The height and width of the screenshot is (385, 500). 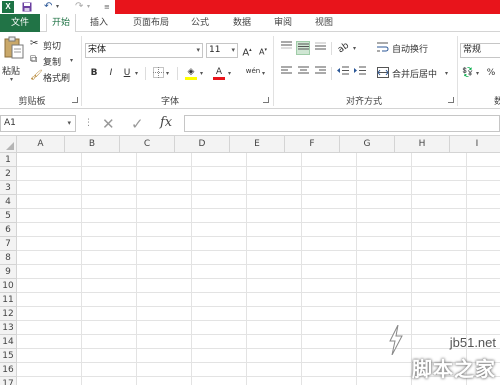 I want to click on row-header: 3, so click(x=8, y=188).